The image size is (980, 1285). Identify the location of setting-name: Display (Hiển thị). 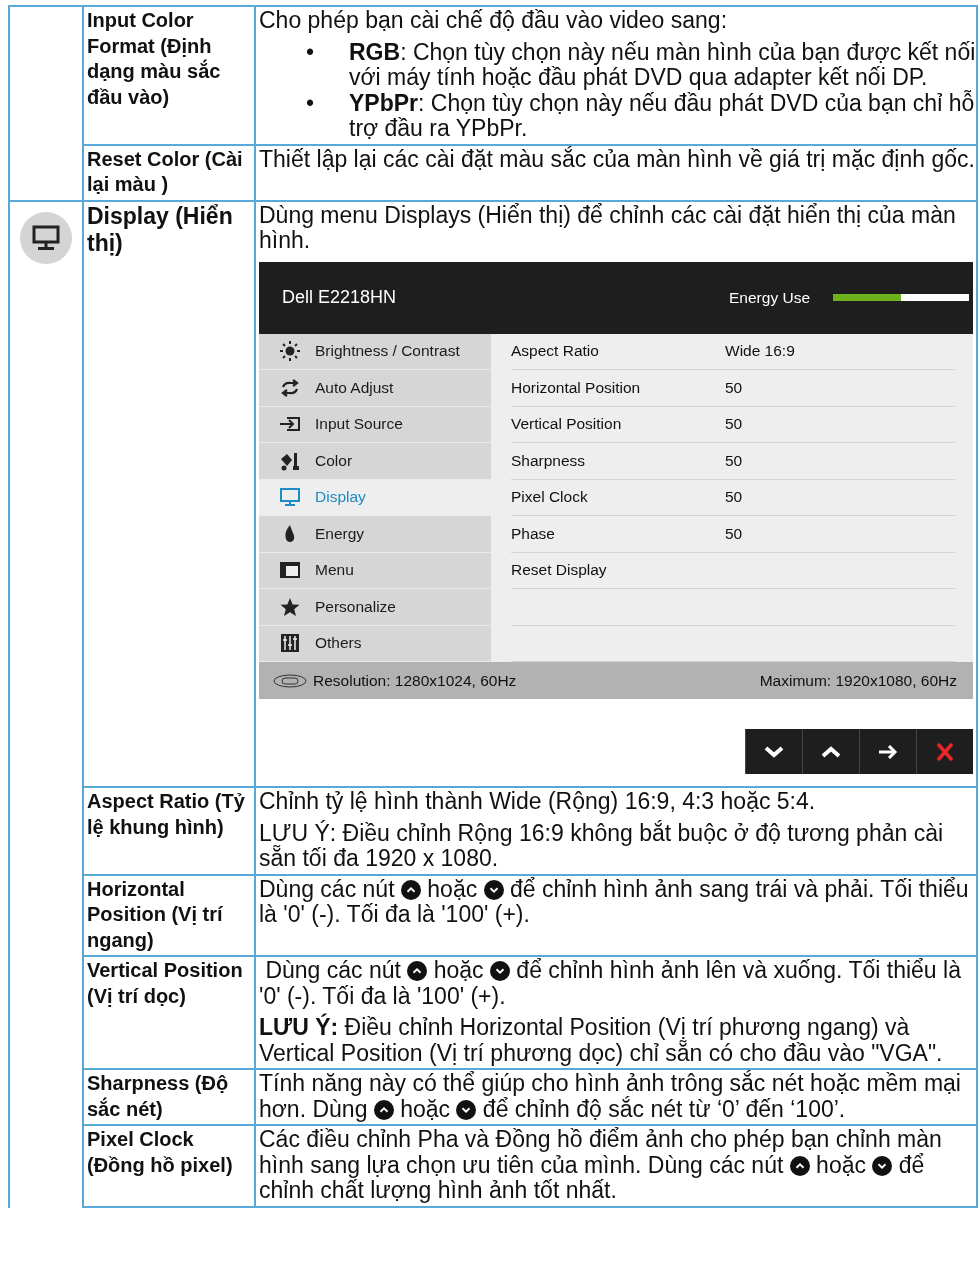
(170, 494).